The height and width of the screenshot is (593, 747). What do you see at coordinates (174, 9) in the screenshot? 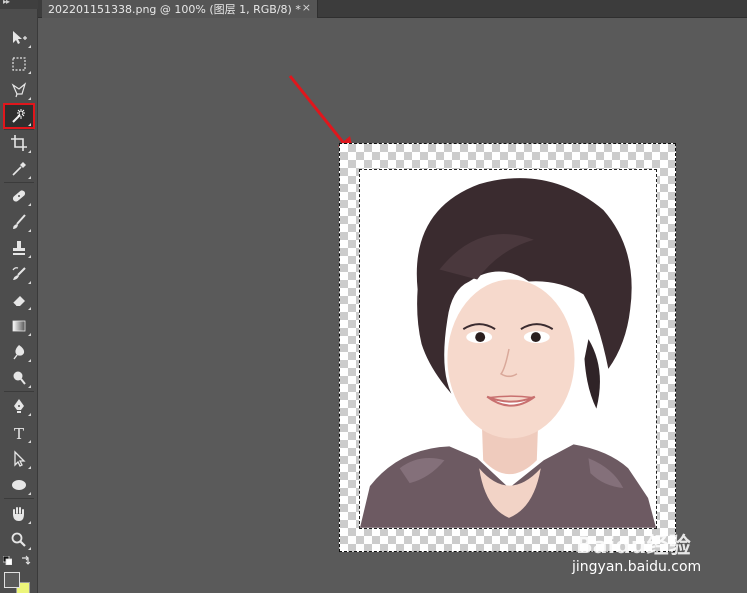
I see `document-tab-title: 202201151338.png @ 100% (图层 1, RGB/8) *` at bounding box center [174, 9].